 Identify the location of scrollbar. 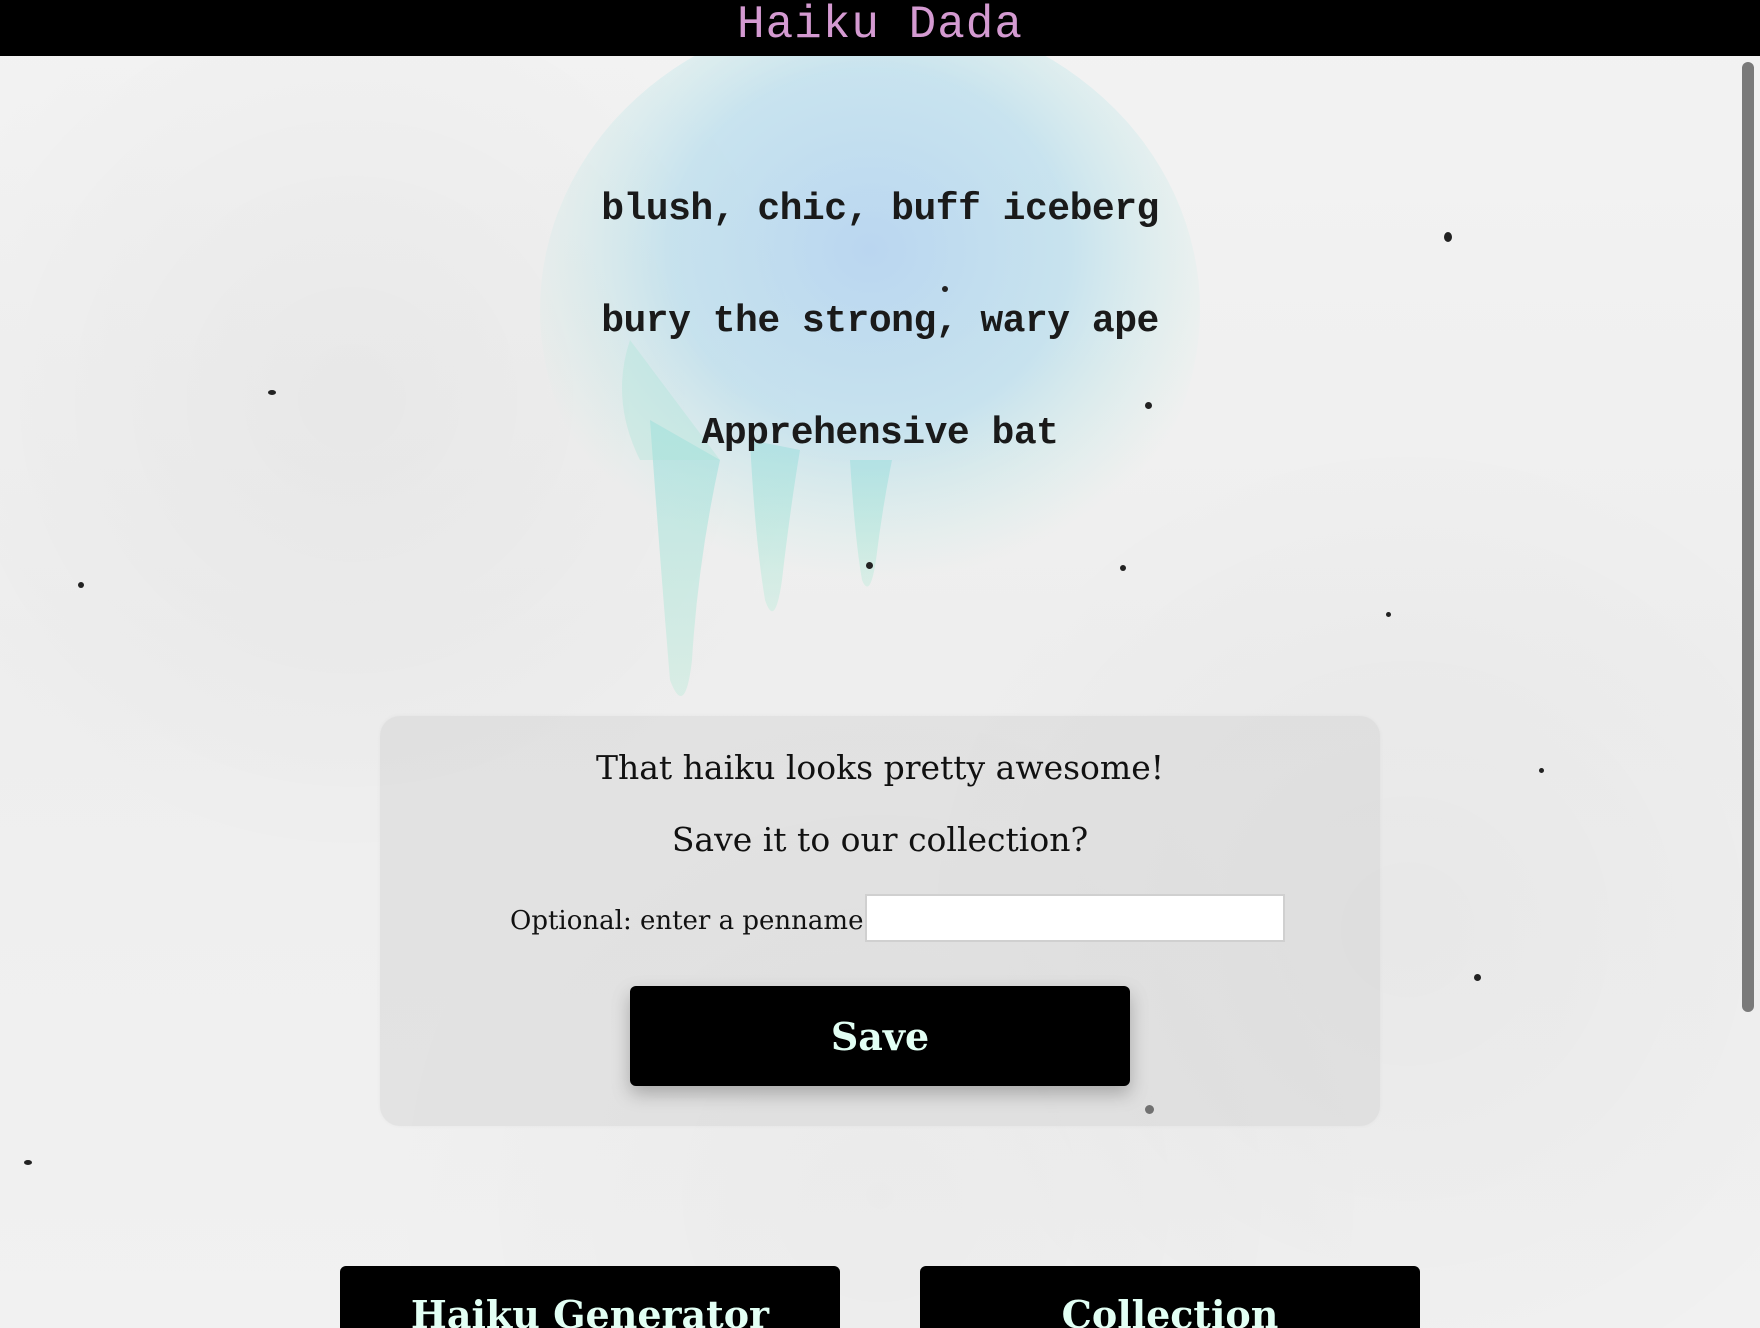
(1750, 692).